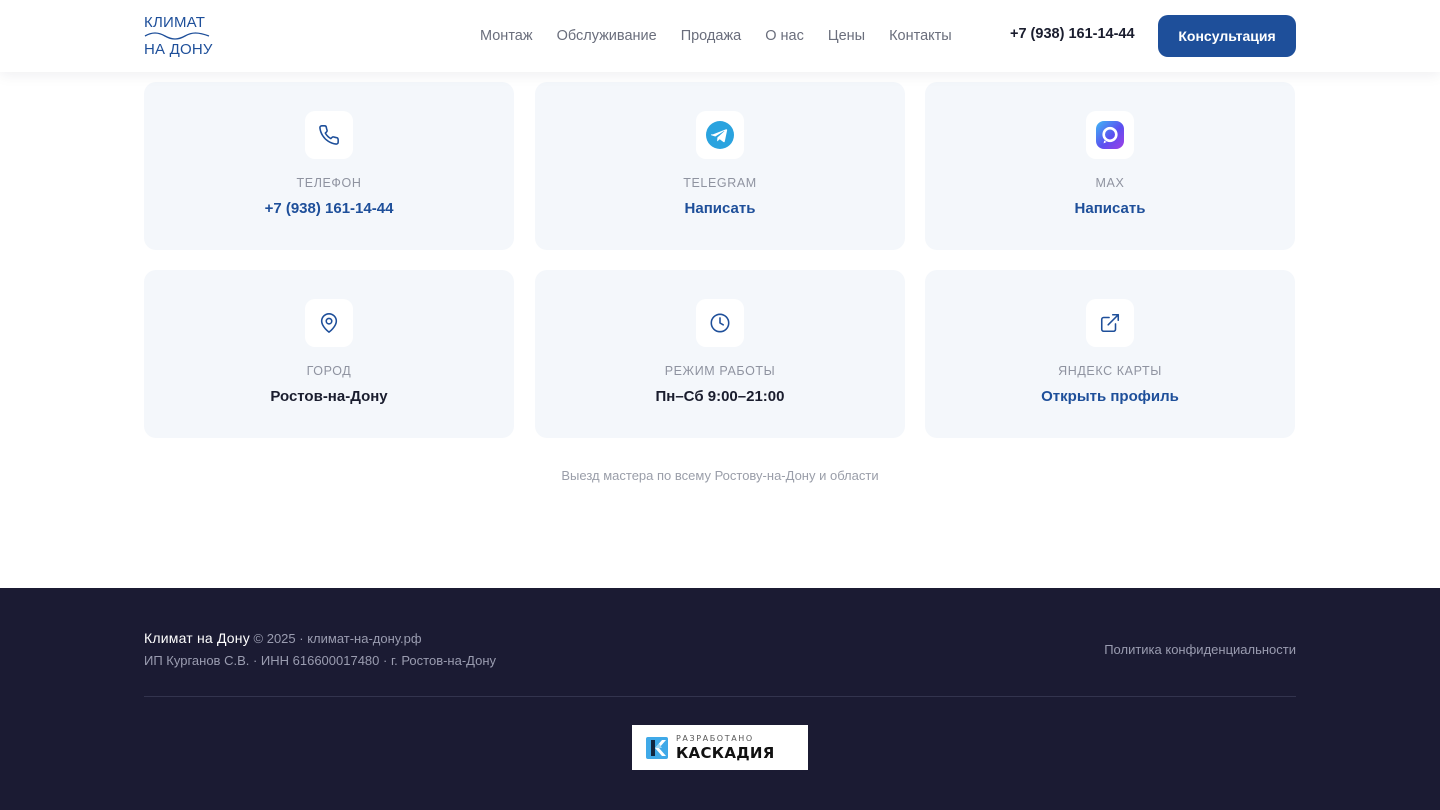 The height and width of the screenshot is (810, 1440). Describe the element at coordinates (720, 371) in the screenshot. I see `card-label: РЕЖИМ РАБОТЫ` at that location.